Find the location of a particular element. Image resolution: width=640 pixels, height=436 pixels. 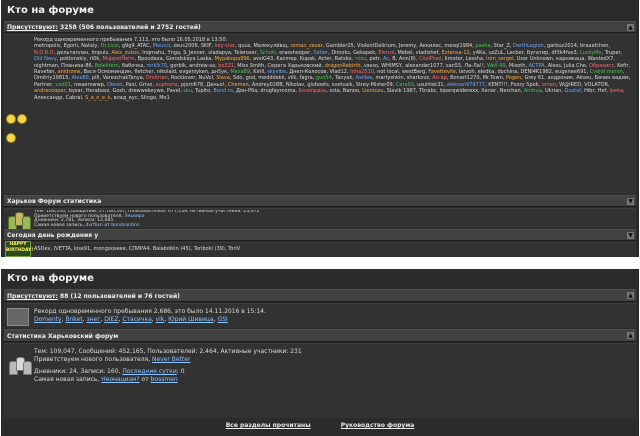

user-link: Setier is located at coordinates (320, 53).